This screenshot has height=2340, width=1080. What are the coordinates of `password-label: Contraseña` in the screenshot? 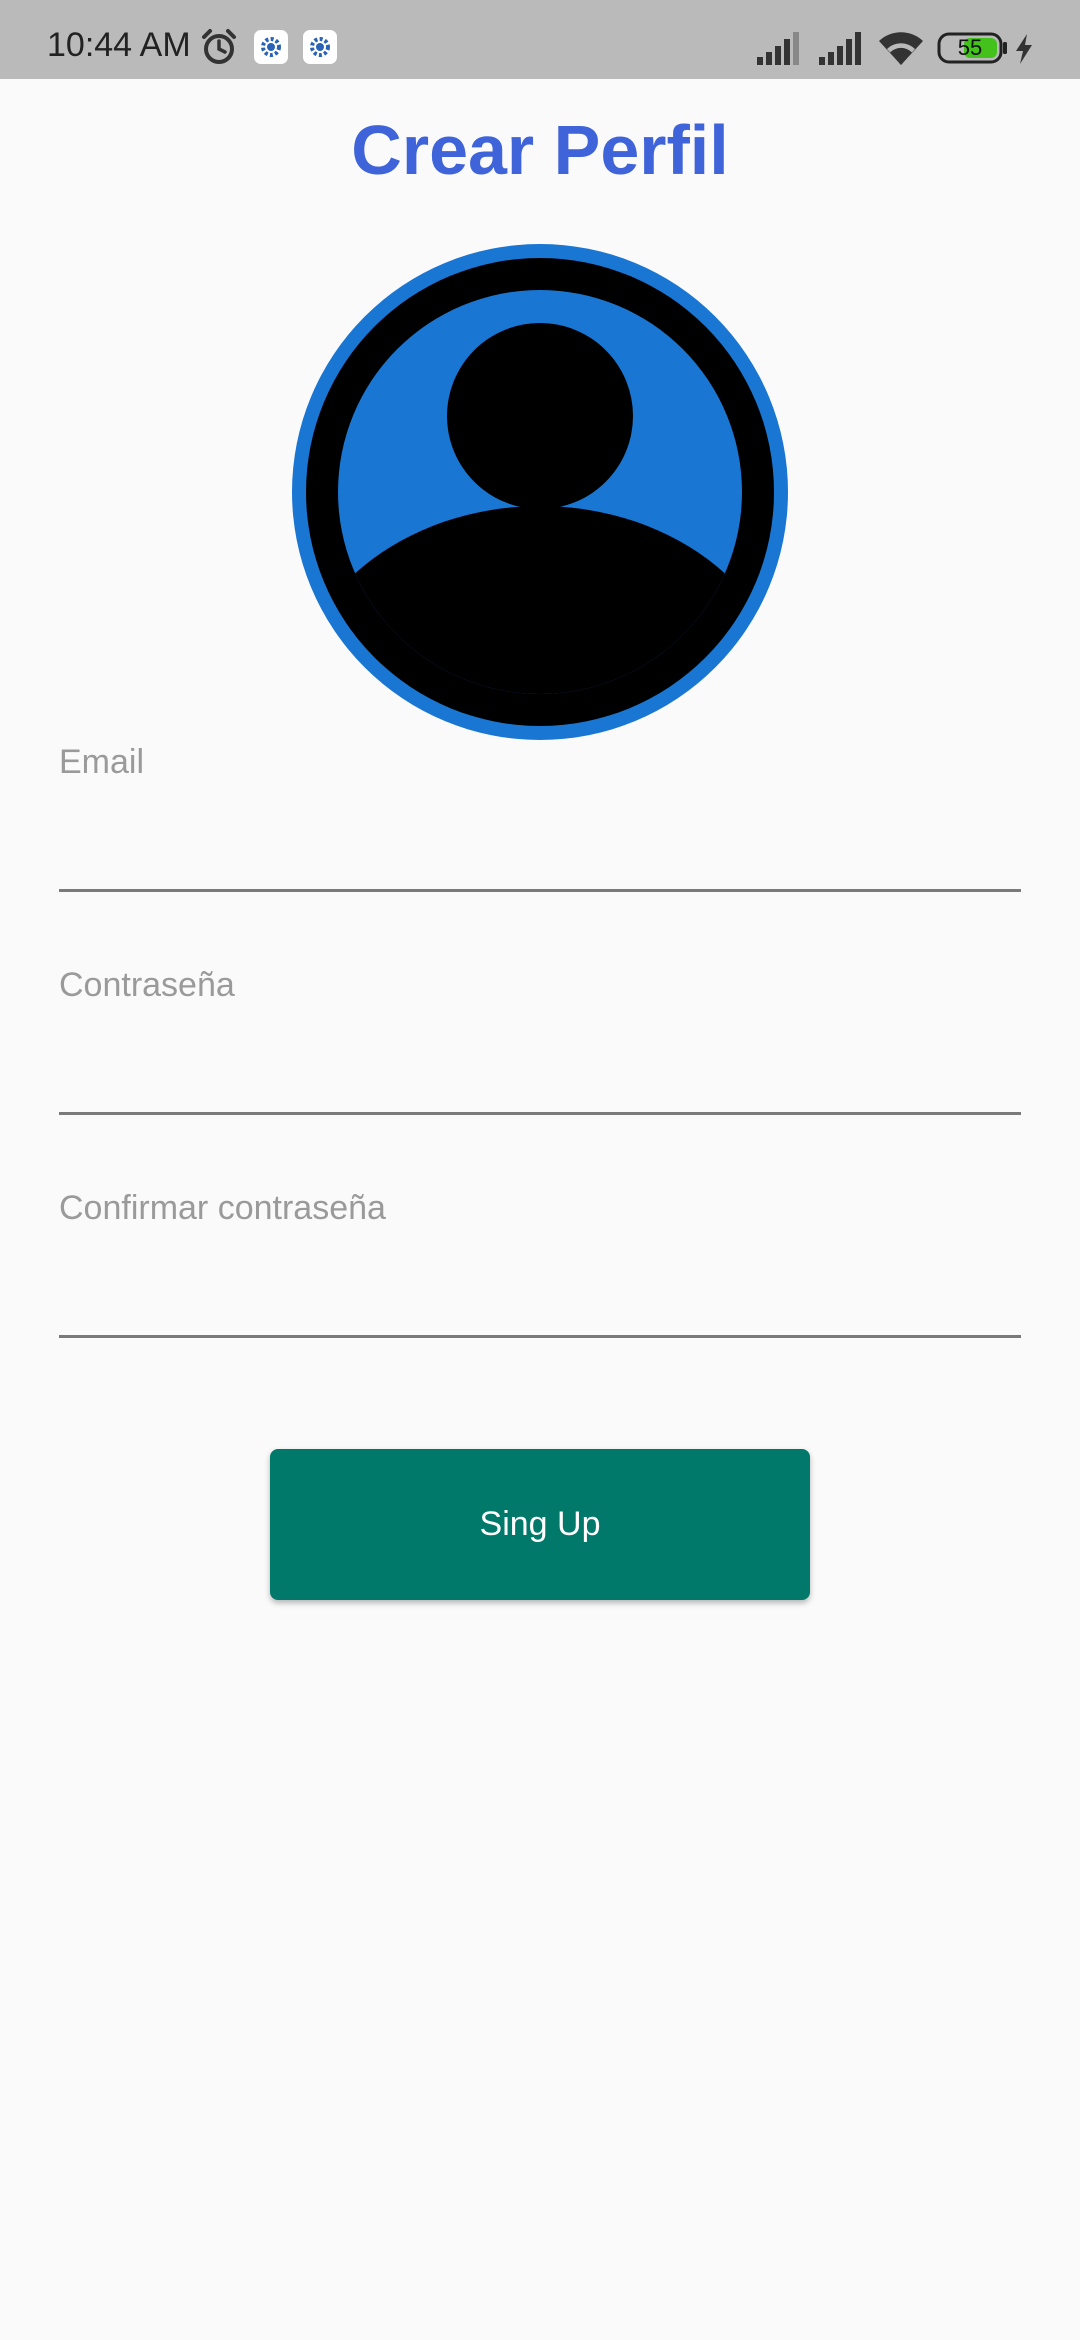 It's located at (147, 985).